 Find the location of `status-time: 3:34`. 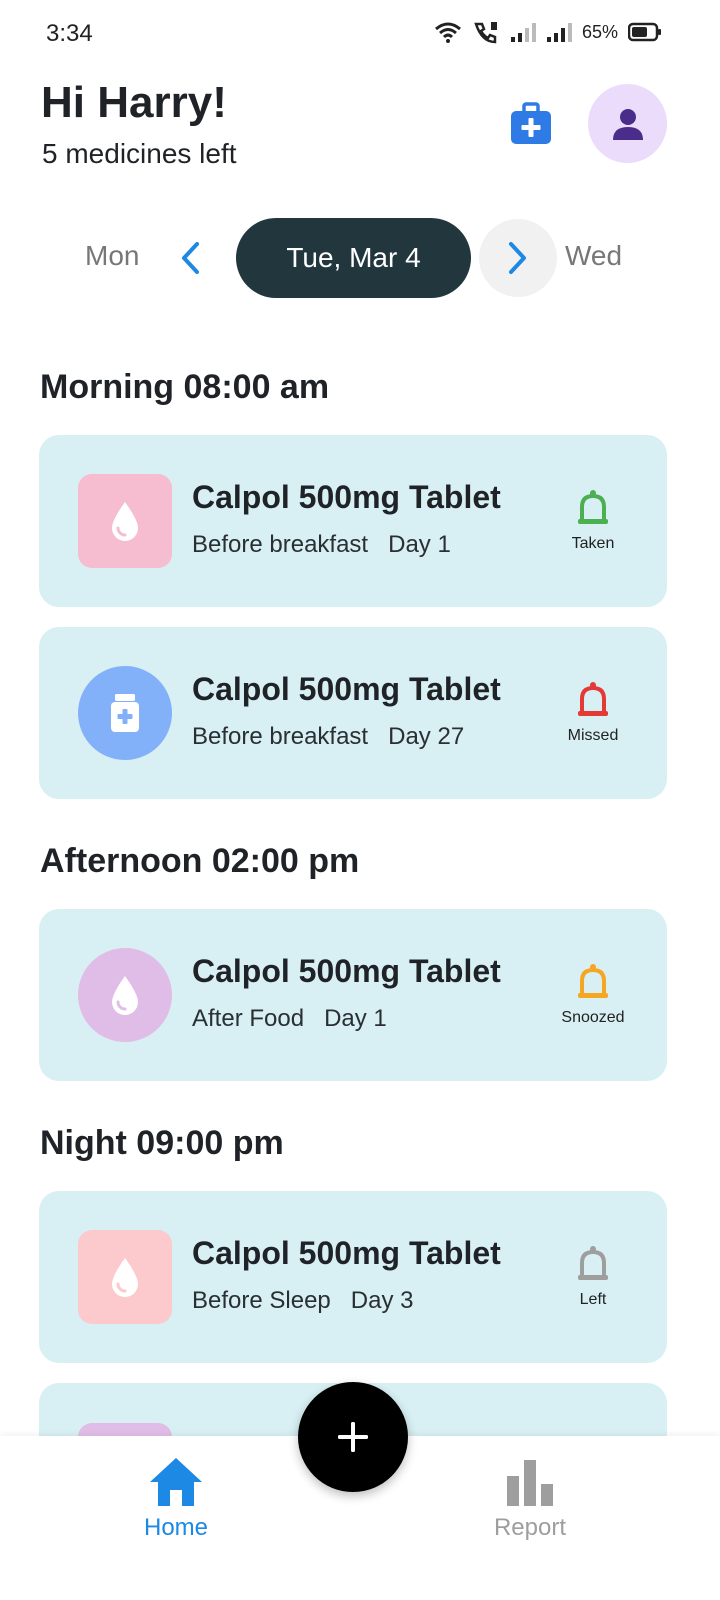

status-time: 3:34 is located at coordinates (69, 33).